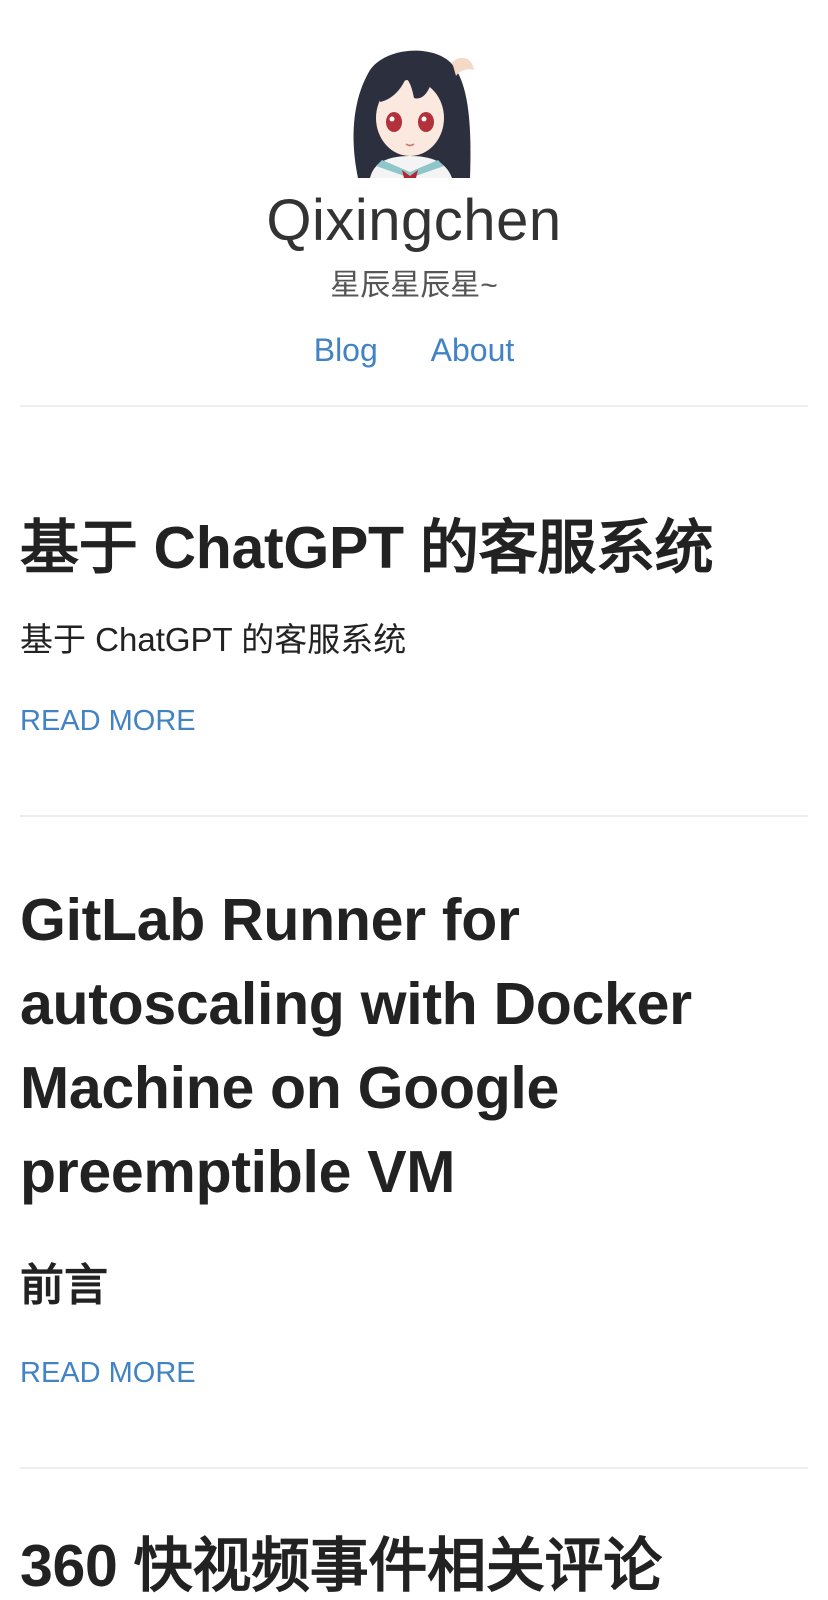  Describe the element at coordinates (414, 221) in the screenshot. I see `site-title: Qixingchen` at that location.